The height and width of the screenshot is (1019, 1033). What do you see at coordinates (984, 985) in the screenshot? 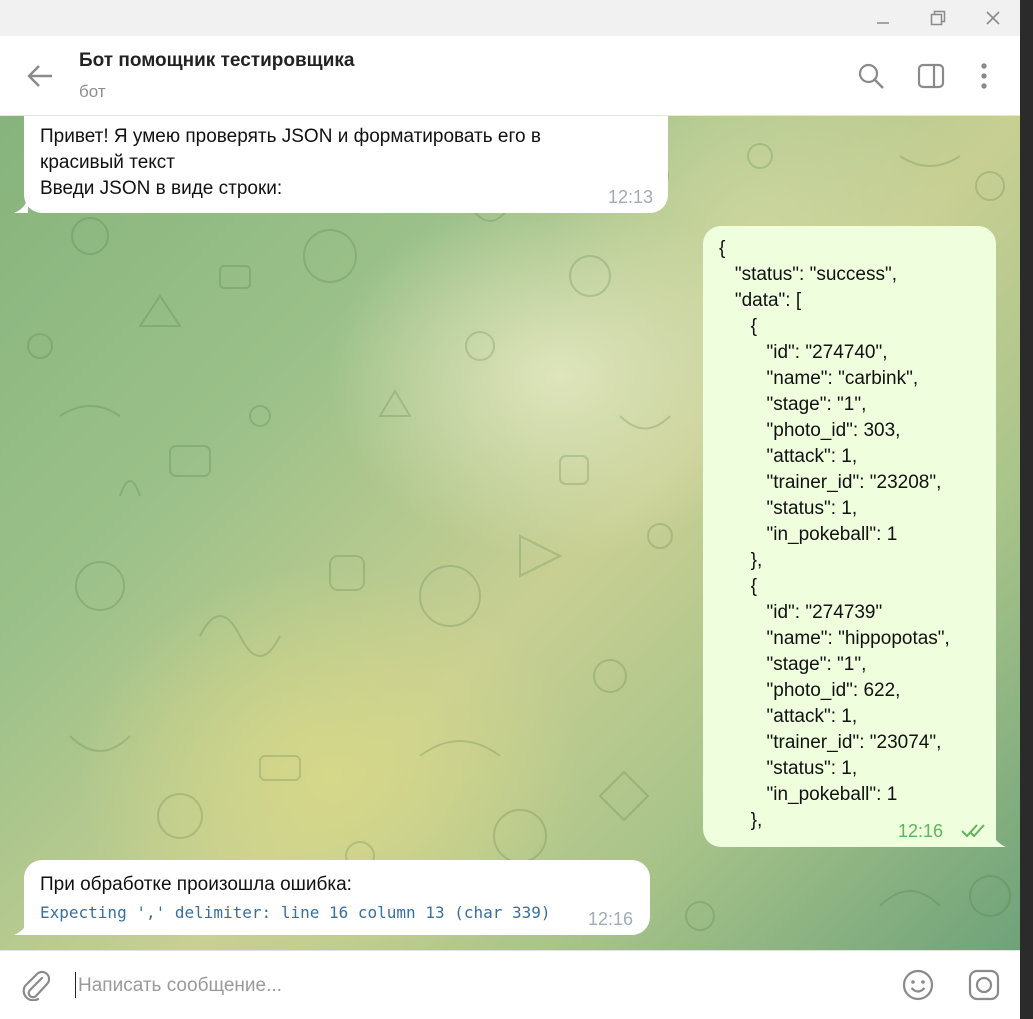
I see `instant-camera-icon` at bounding box center [984, 985].